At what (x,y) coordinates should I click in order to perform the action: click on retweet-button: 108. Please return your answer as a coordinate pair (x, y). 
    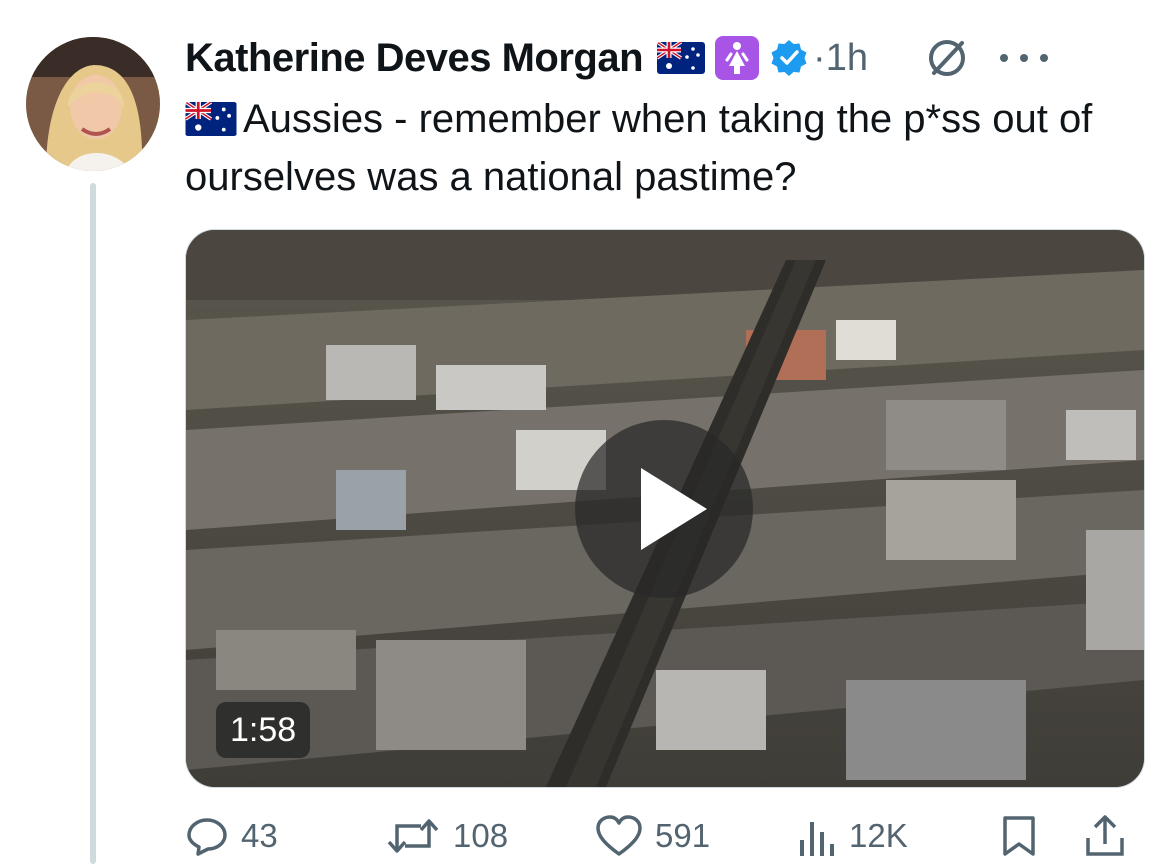
    Looking at the image, I should click on (446, 836).